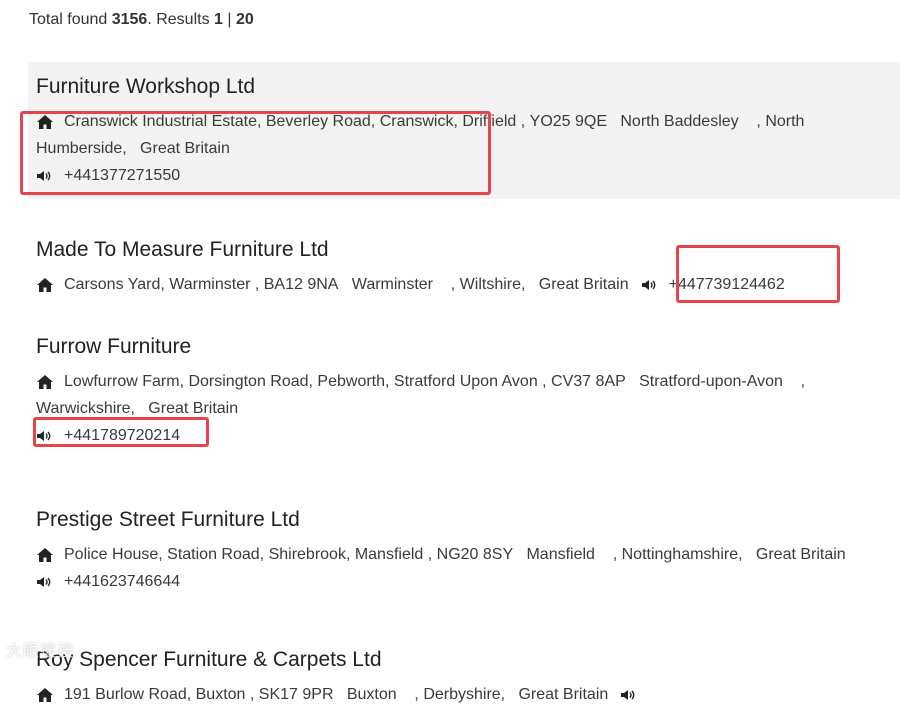 Image resolution: width=900 pixels, height=718 pixels. I want to click on company-name-link: Furniture Workshop Ltd, so click(464, 87).